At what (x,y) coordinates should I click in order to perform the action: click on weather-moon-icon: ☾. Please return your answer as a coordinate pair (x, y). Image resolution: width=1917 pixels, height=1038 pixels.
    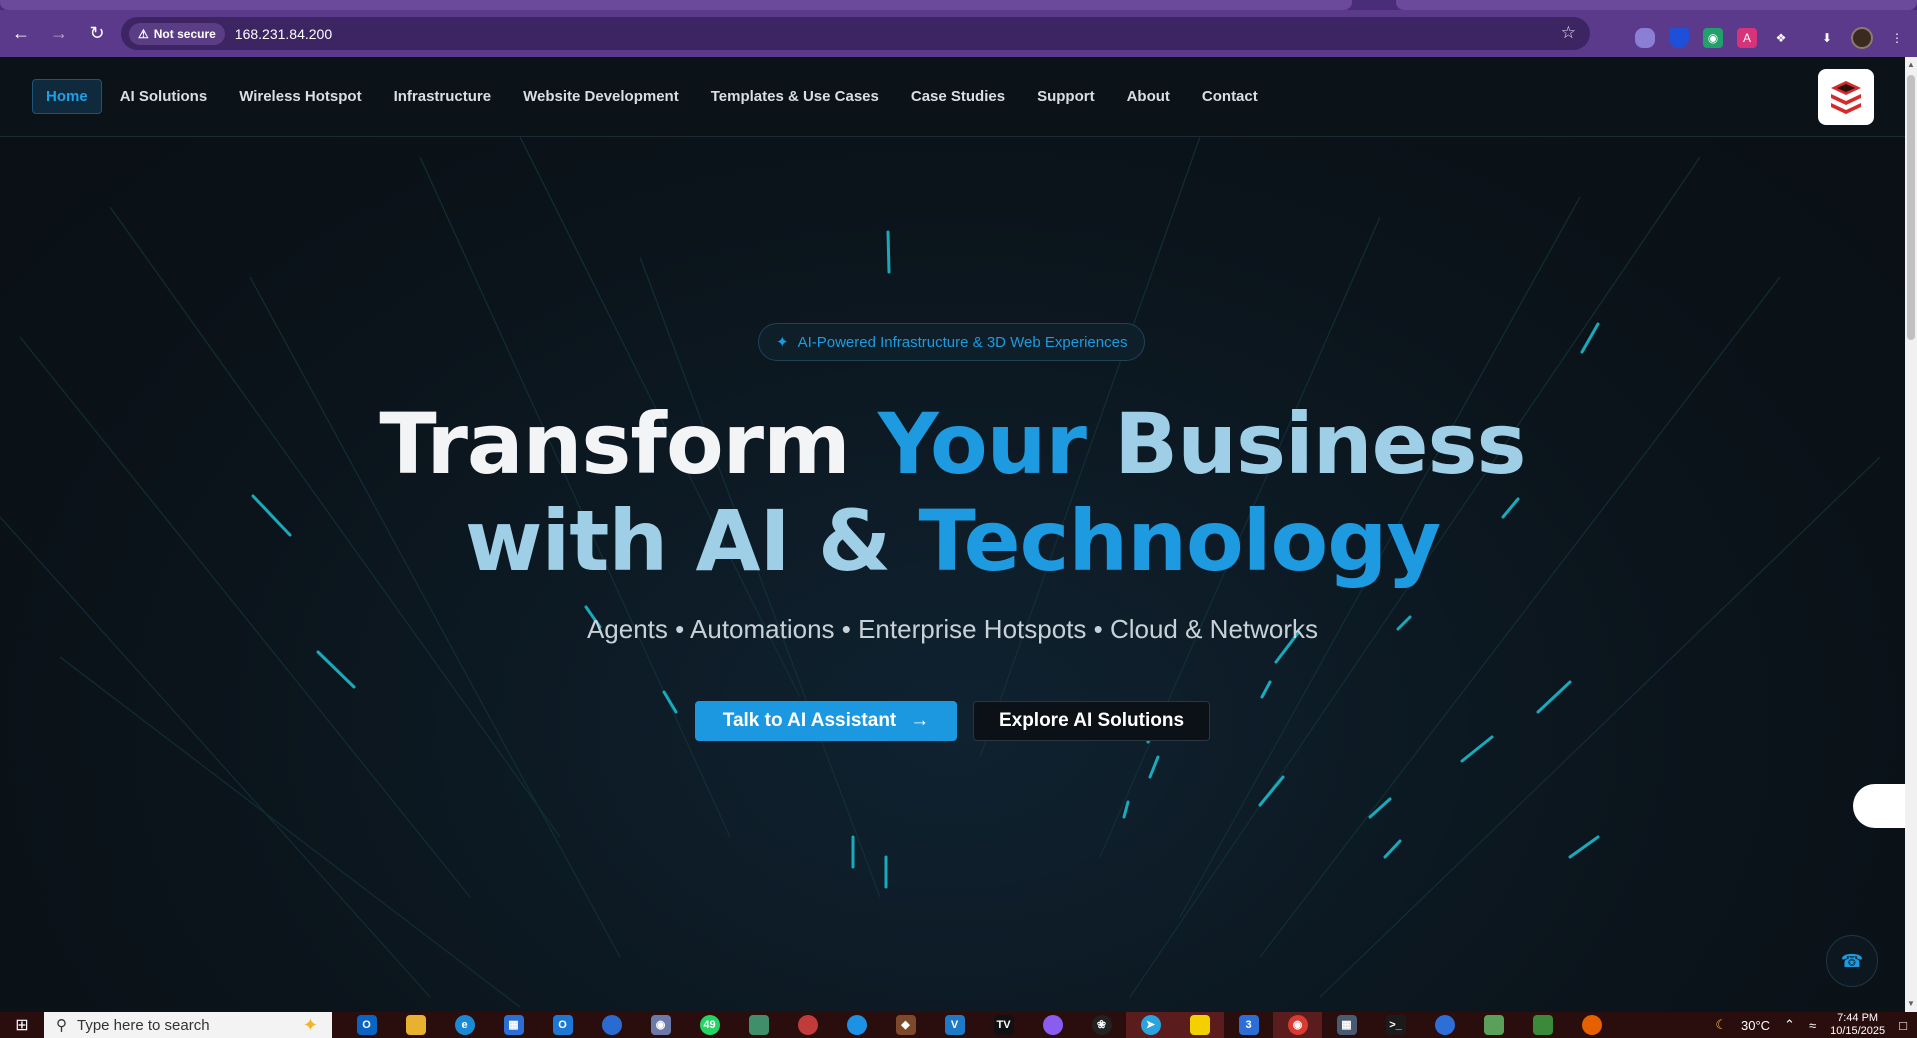
    Looking at the image, I should click on (1721, 1024).